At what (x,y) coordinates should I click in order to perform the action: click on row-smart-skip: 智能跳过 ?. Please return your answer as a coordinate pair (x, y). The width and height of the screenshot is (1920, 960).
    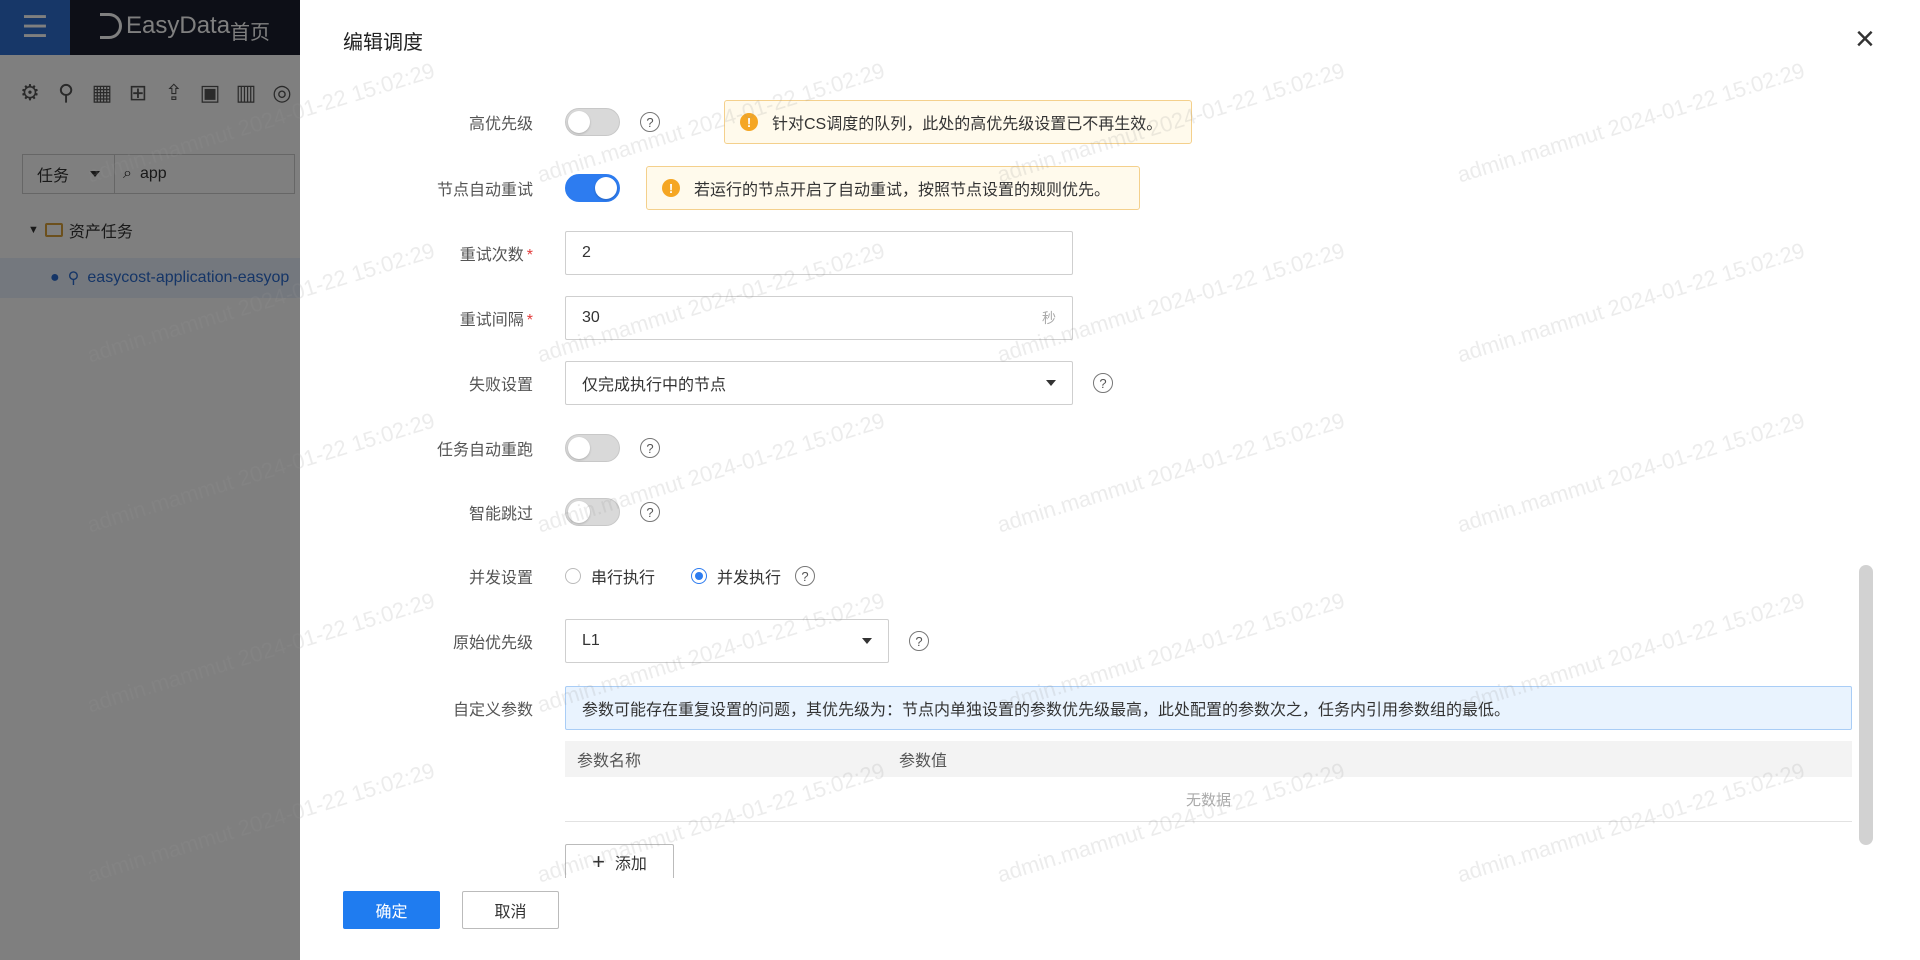
    Looking at the image, I should click on (1110, 512).